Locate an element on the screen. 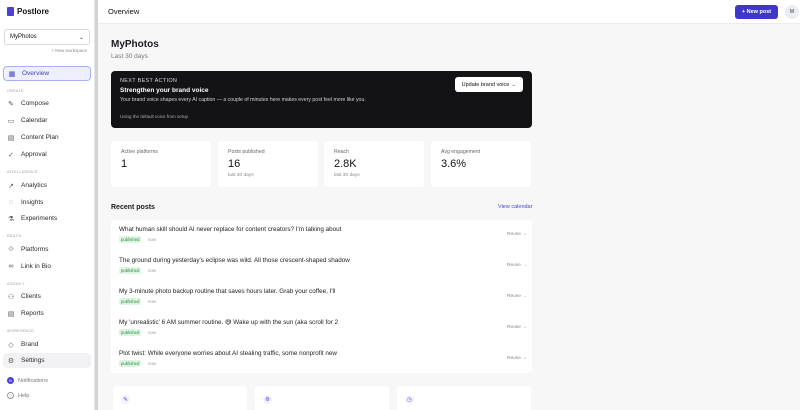 The height and width of the screenshot is (410, 800). stat-label: Reach is located at coordinates (341, 152).